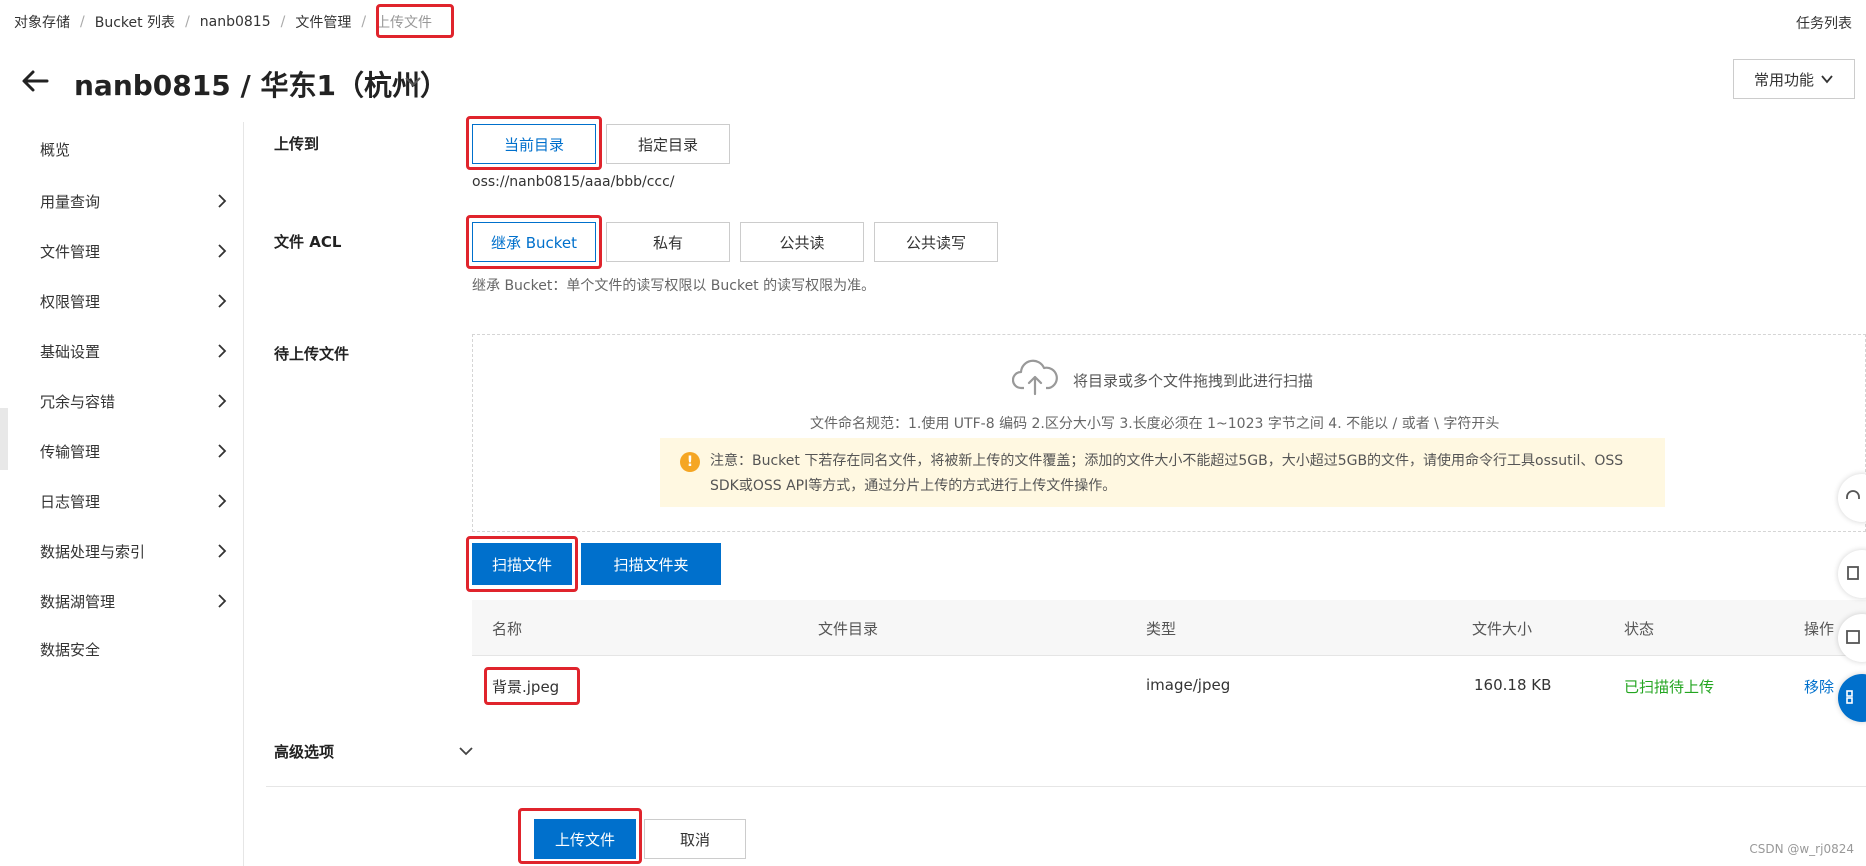 The height and width of the screenshot is (866, 1866). What do you see at coordinates (297, 144) in the screenshot?
I see `upload-to-label: 上传到` at bounding box center [297, 144].